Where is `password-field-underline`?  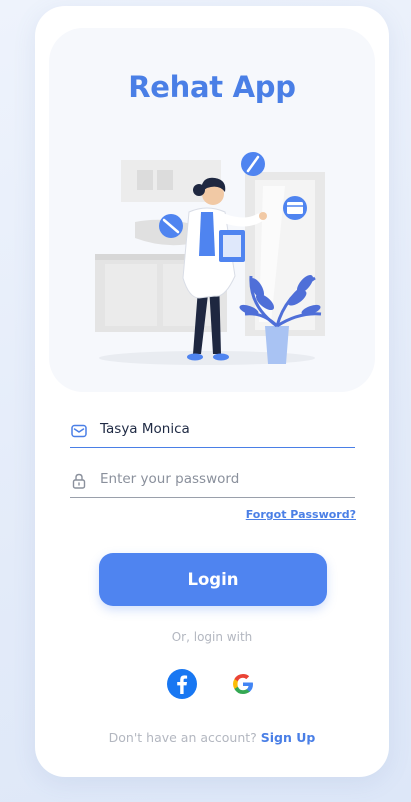 password-field-underline is located at coordinates (212, 497).